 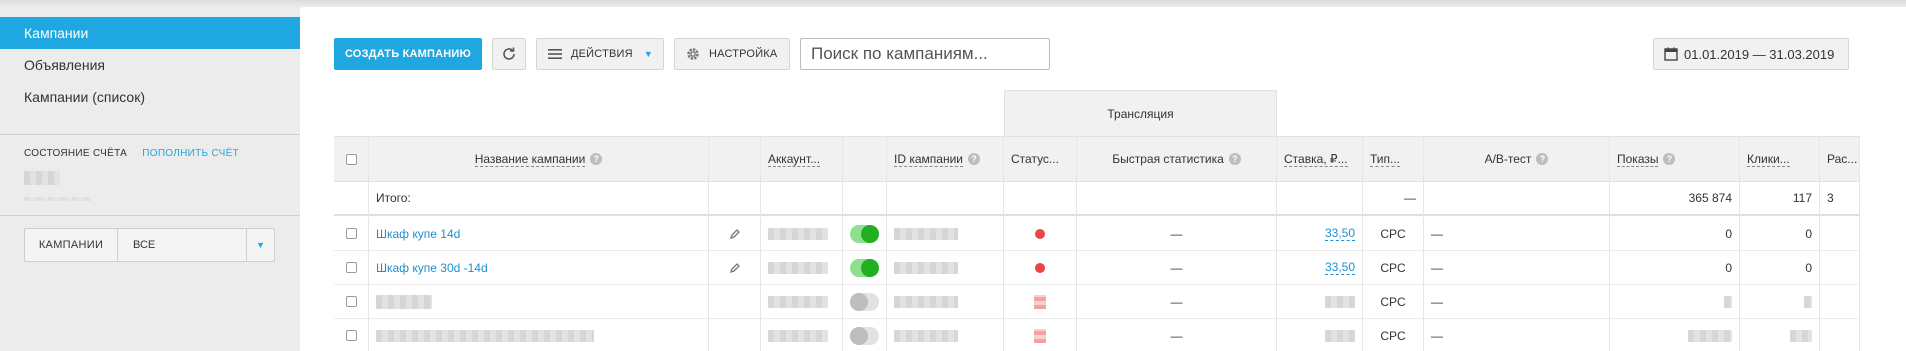 I want to click on top-up-link: ПОПОЛНИТЬ СЧЁТ, so click(x=190, y=153).